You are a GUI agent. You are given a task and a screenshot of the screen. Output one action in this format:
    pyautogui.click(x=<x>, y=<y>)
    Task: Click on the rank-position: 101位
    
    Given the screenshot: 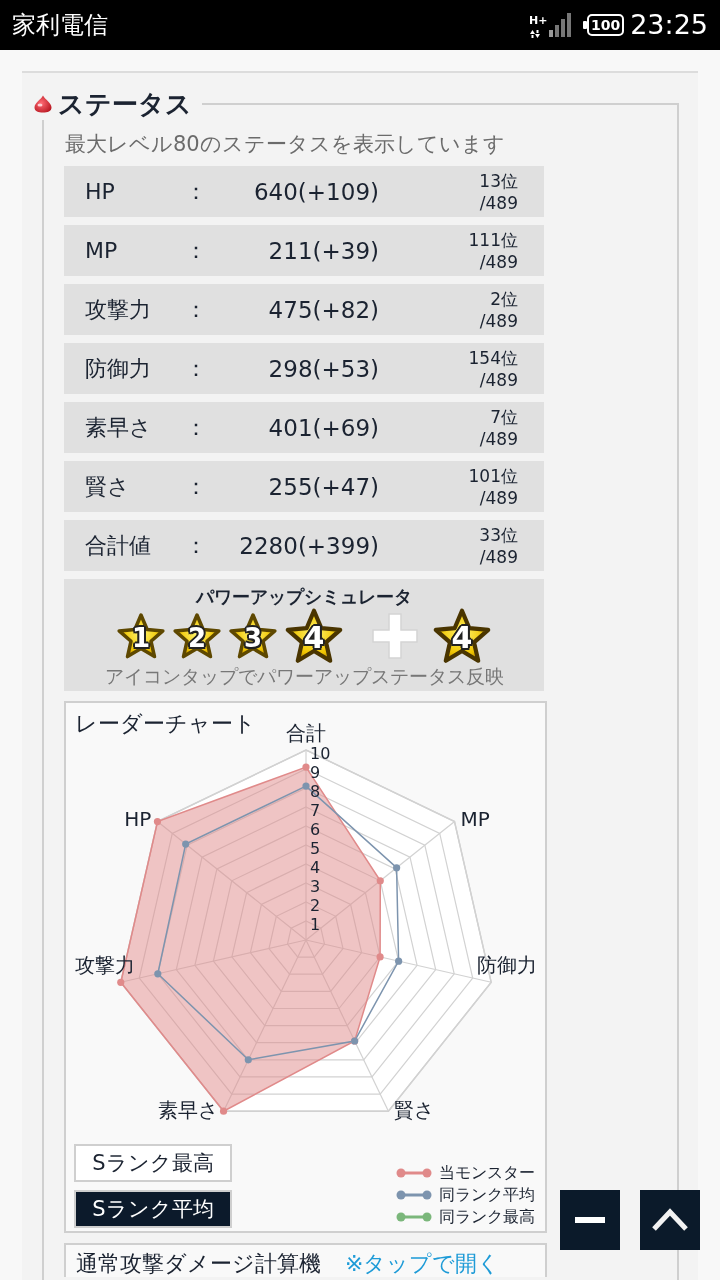 What is the action you would take?
    pyautogui.click(x=493, y=475)
    